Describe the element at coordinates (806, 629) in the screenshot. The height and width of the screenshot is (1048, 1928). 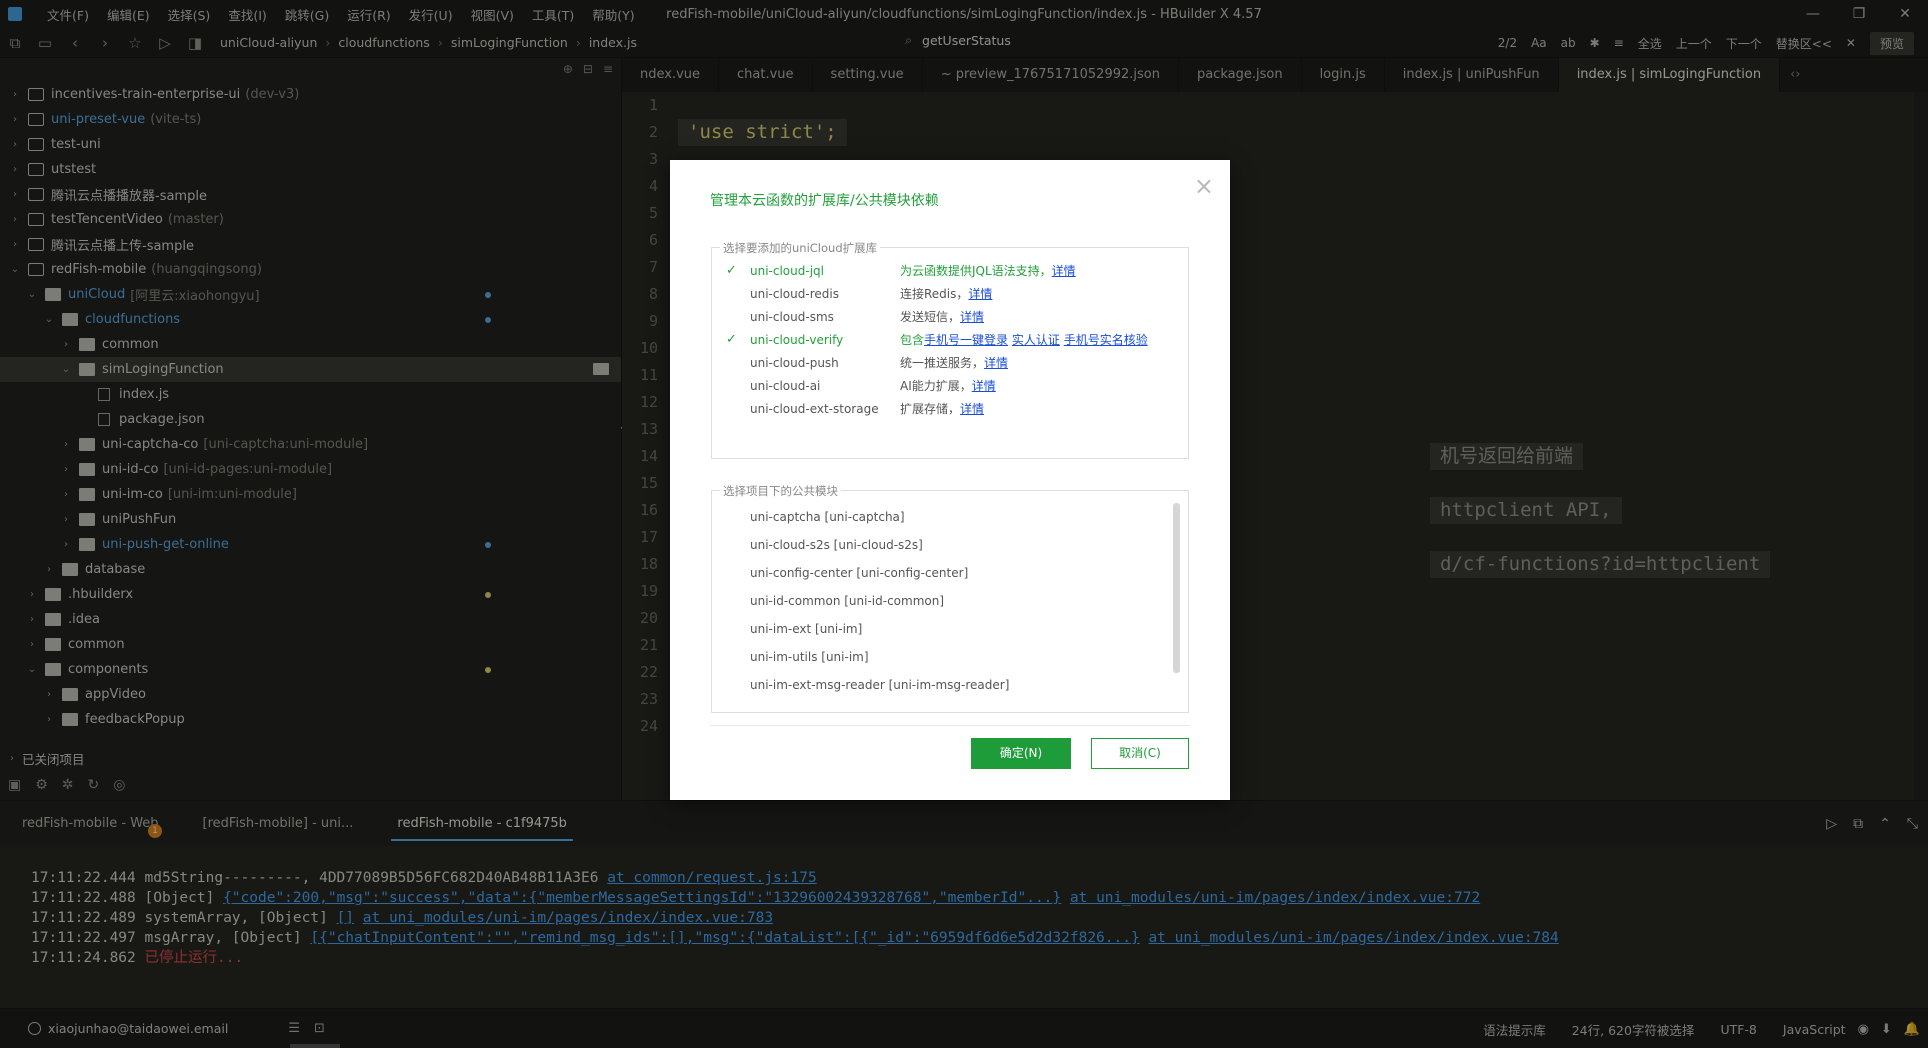
I see `module-item: uni-im-ext [uni-im]` at that location.